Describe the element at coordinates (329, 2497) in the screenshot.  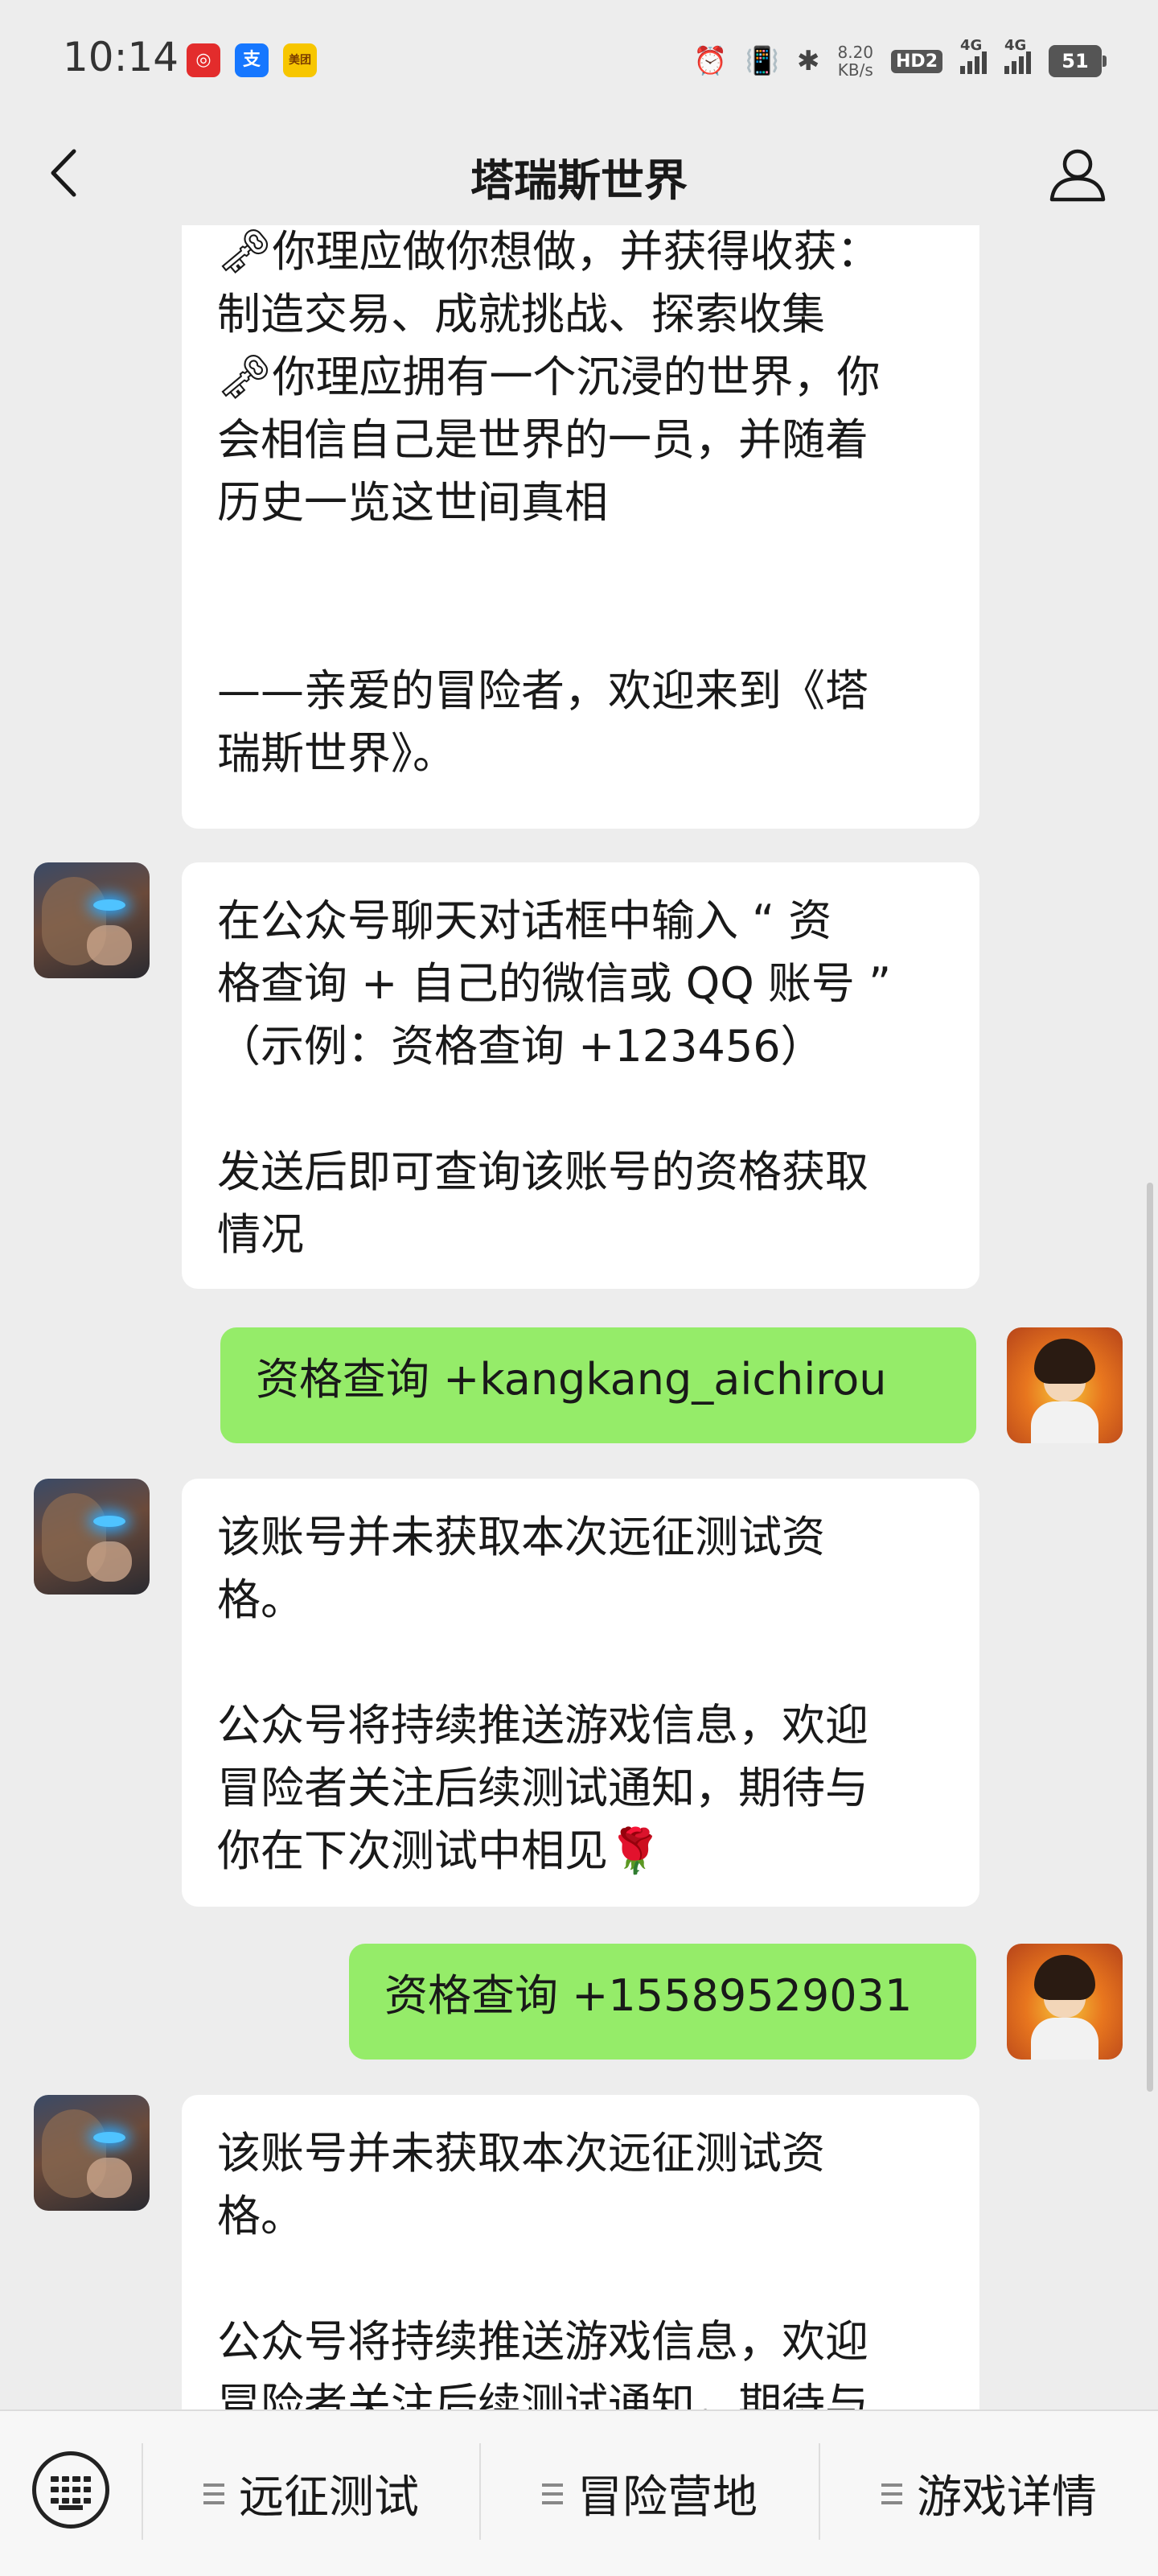
I see `menu-item-label: 远征测试` at that location.